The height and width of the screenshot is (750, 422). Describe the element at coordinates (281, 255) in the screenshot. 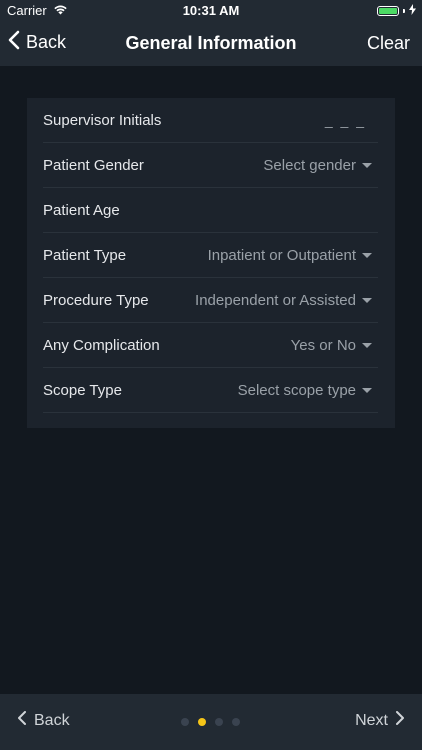

I see `patient-type-value: Inpatient or Outpatient` at that location.